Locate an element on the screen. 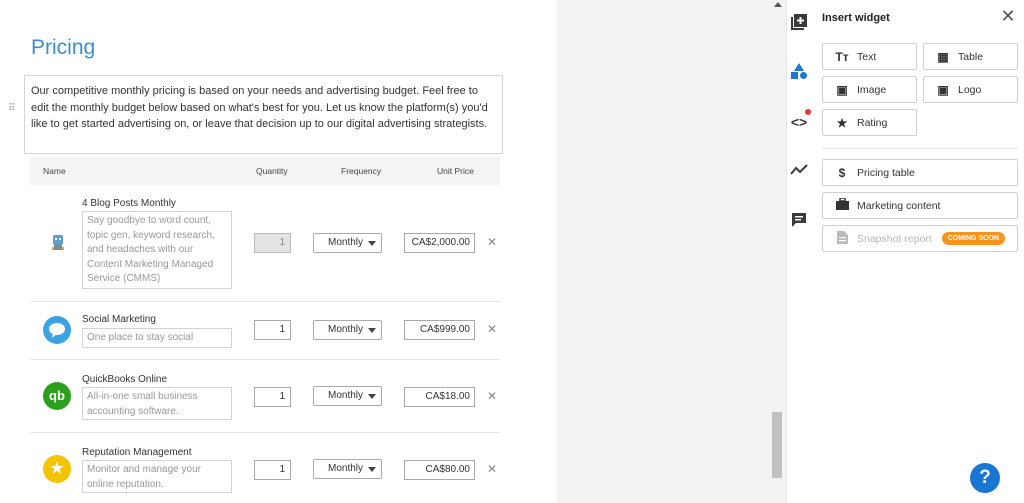  scroll-up-arrow-icon is located at coordinates (778, 4).